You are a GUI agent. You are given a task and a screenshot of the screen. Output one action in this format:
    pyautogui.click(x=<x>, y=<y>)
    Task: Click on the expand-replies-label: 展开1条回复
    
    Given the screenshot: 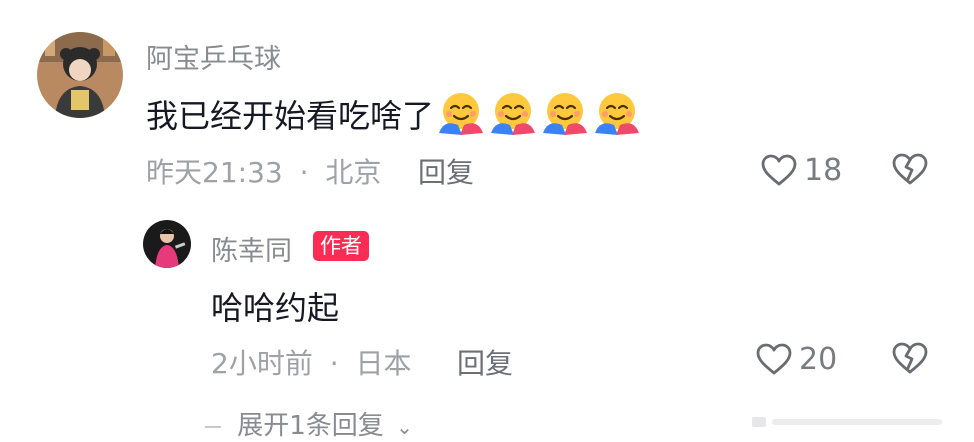 What is the action you would take?
    pyautogui.click(x=310, y=426)
    